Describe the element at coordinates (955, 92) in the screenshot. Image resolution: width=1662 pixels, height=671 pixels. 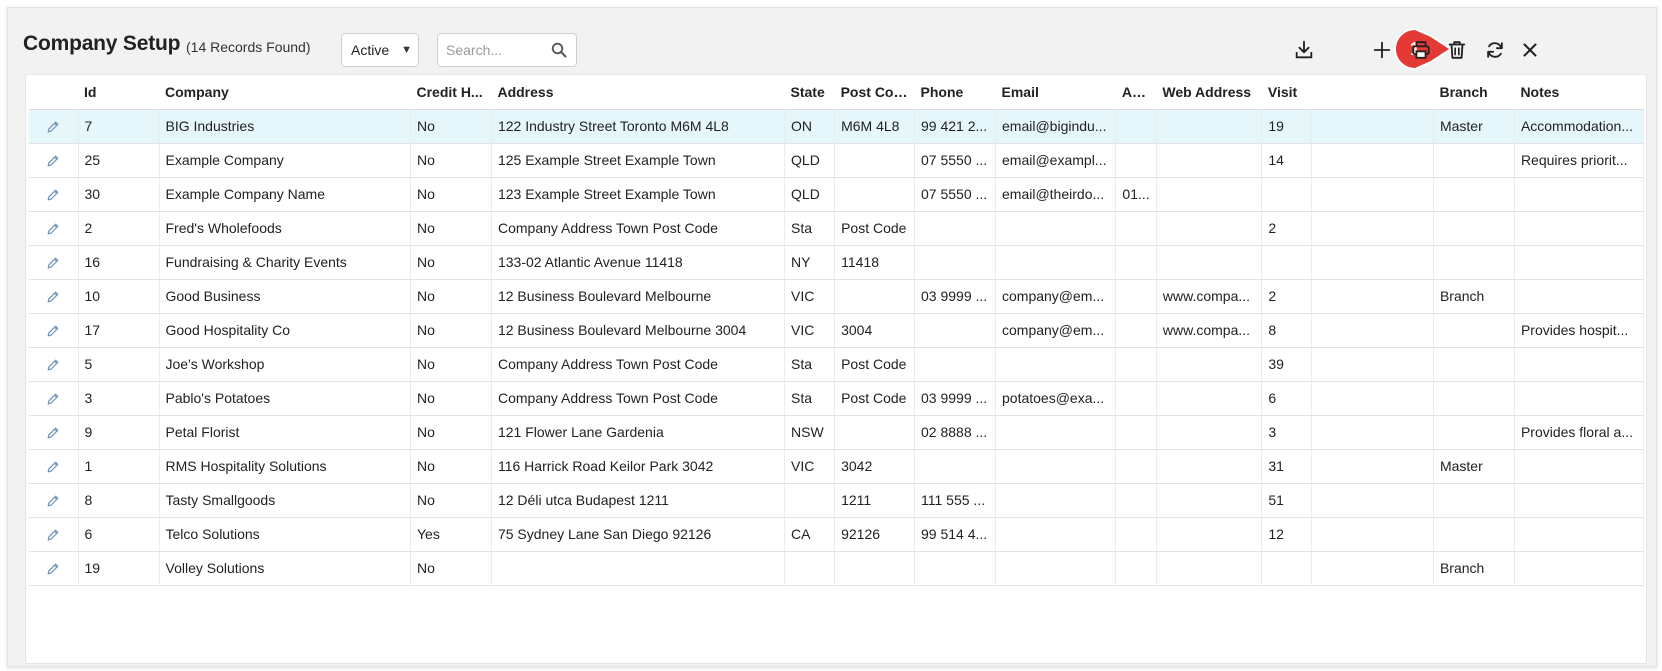
I see `column-header: Phone` at that location.